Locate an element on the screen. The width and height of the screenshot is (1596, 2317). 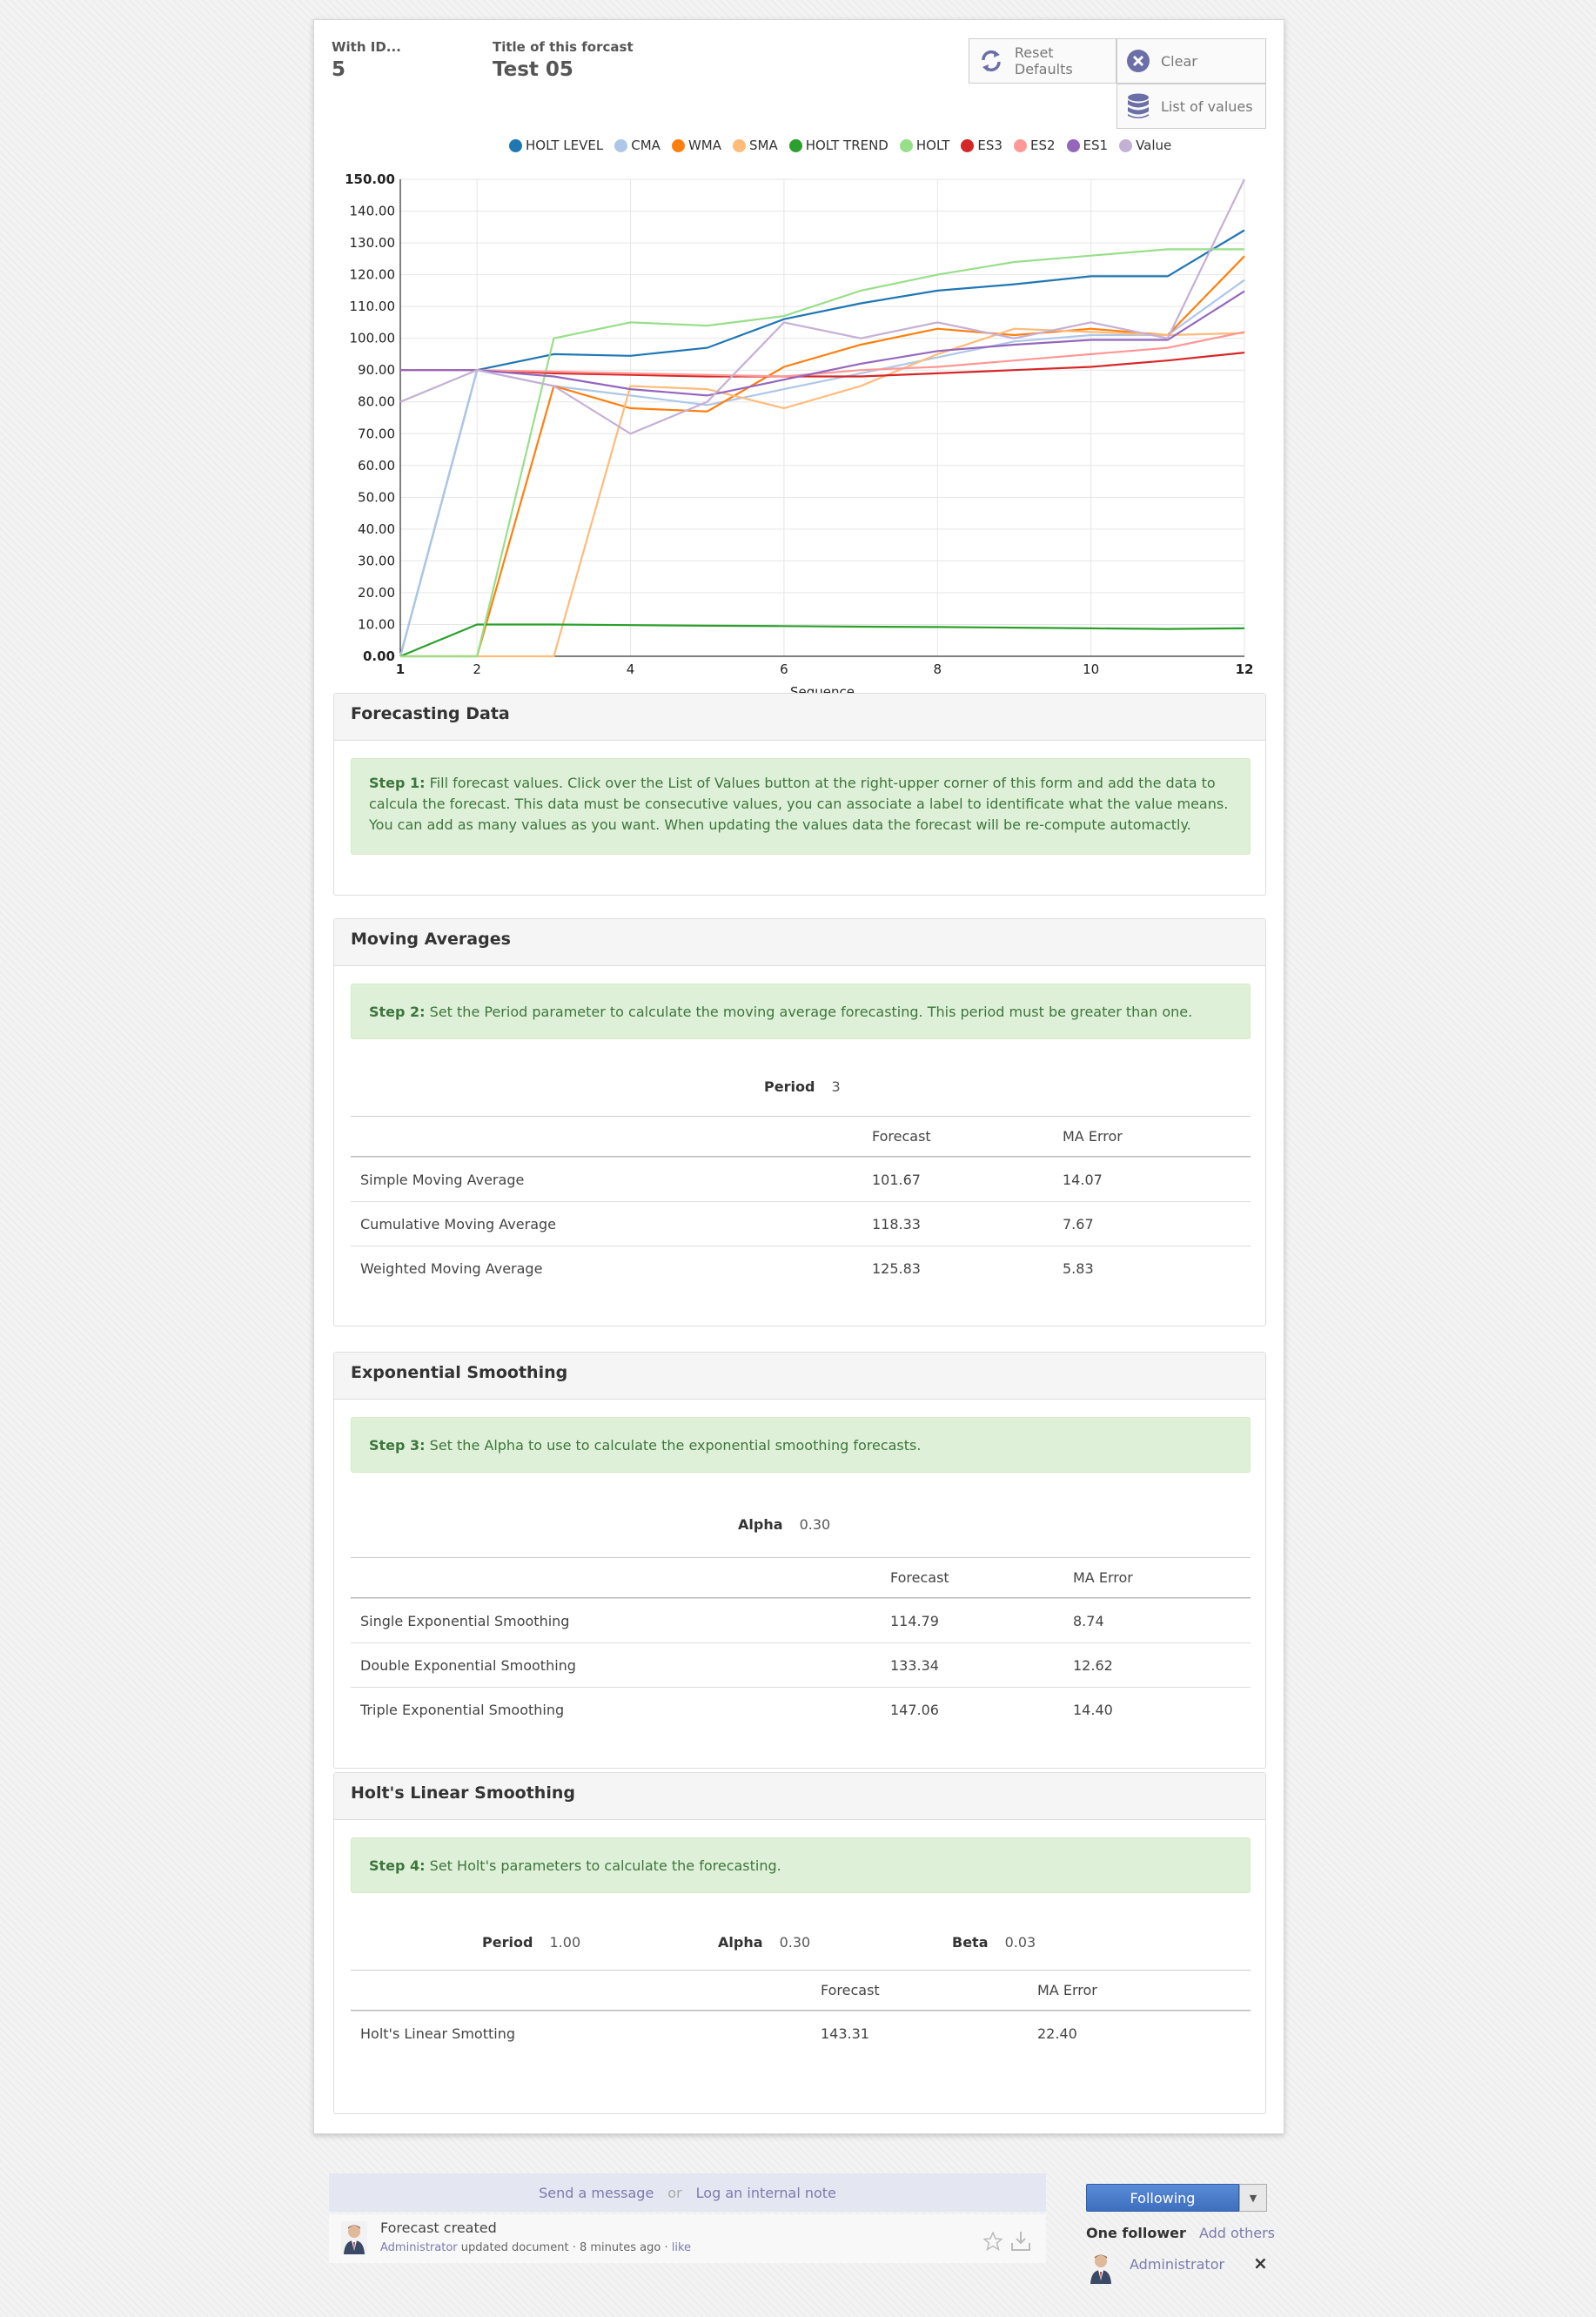
step2-label: Step 2: is located at coordinates (397, 1012).